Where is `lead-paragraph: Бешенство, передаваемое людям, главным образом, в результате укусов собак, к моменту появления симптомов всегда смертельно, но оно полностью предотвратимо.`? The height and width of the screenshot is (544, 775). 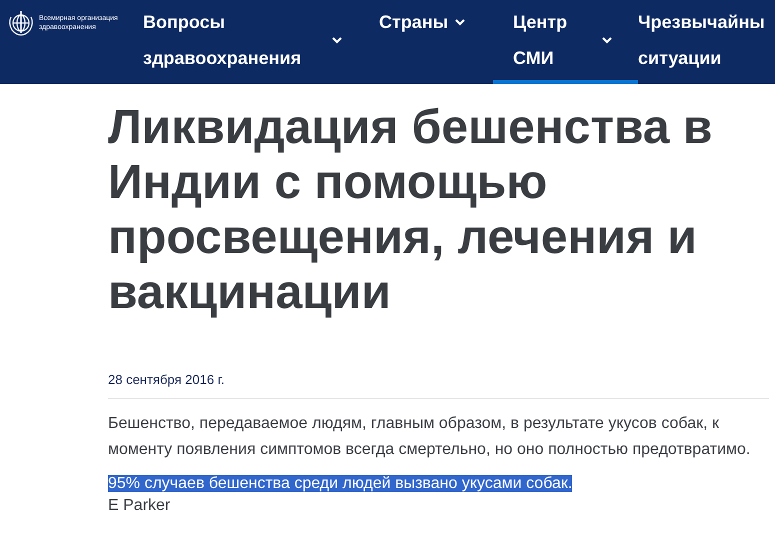 lead-paragraph: Бешенство, передаваемое людям, главным образом, в результате укусов собак, к моменту появления симптомов всегда смертельно, но оно полностью предотвратимо. is located at coordinates (430, 437).